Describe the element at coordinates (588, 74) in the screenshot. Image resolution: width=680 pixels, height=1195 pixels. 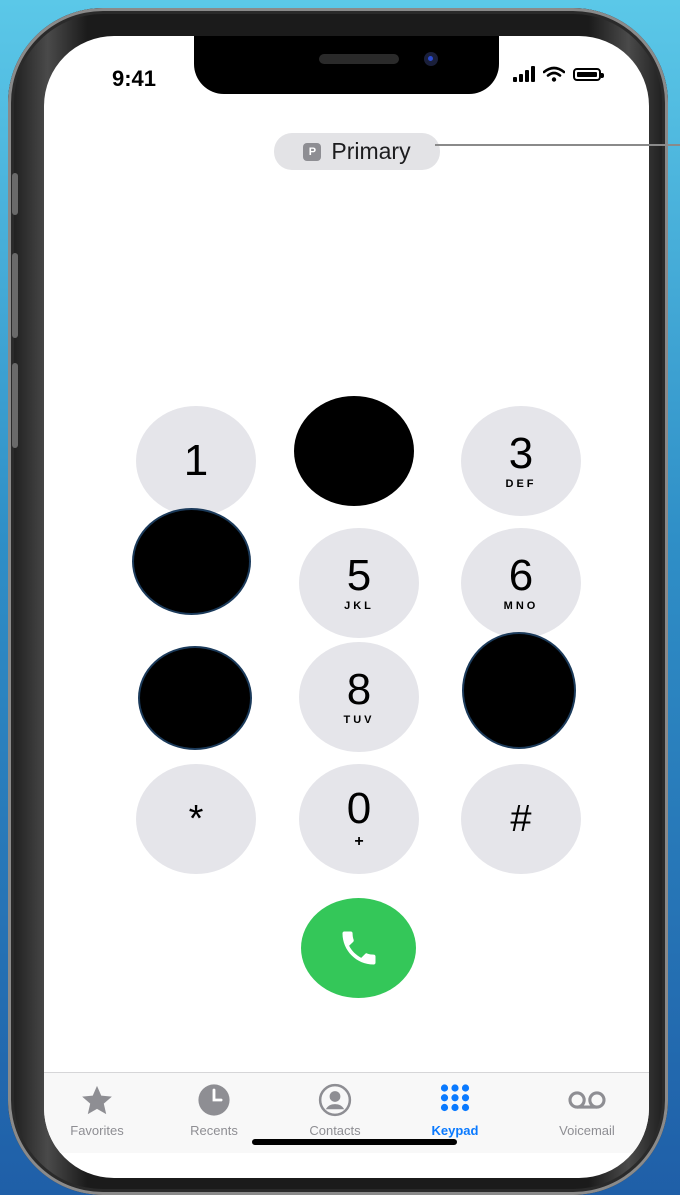
I see `battery-icon` at that location.